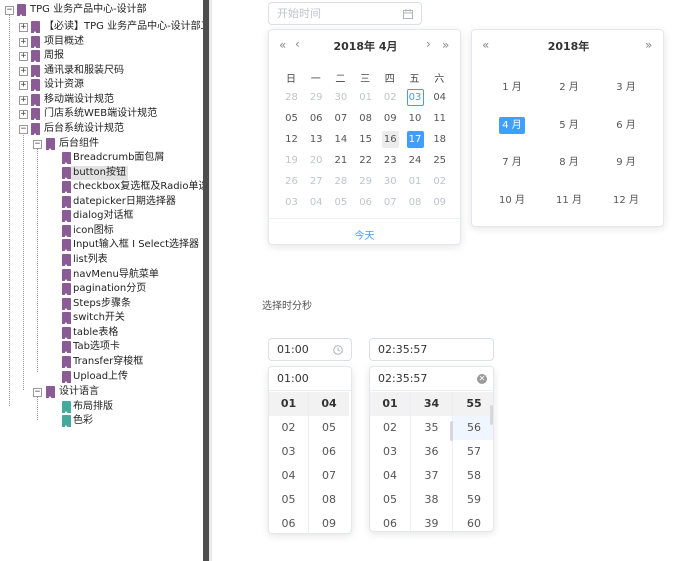 This screenshot has height=561, width=700. What do you see at coordinates (316, 181) in the screenshot?
I see `calendar-day: 27` at bounding box center [316, 181].